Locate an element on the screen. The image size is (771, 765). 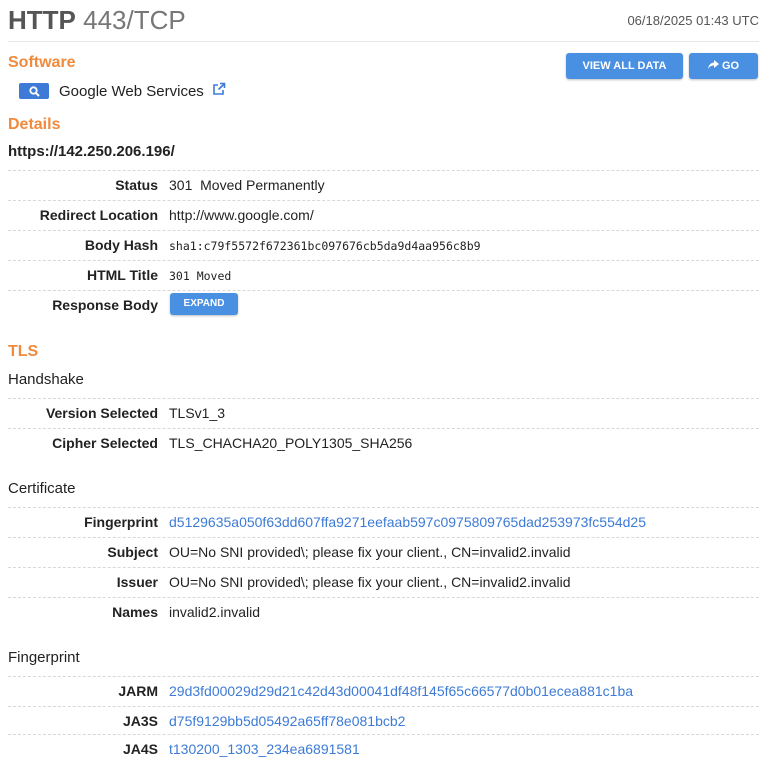
go-button: GO is located at coordinates (723, 66).